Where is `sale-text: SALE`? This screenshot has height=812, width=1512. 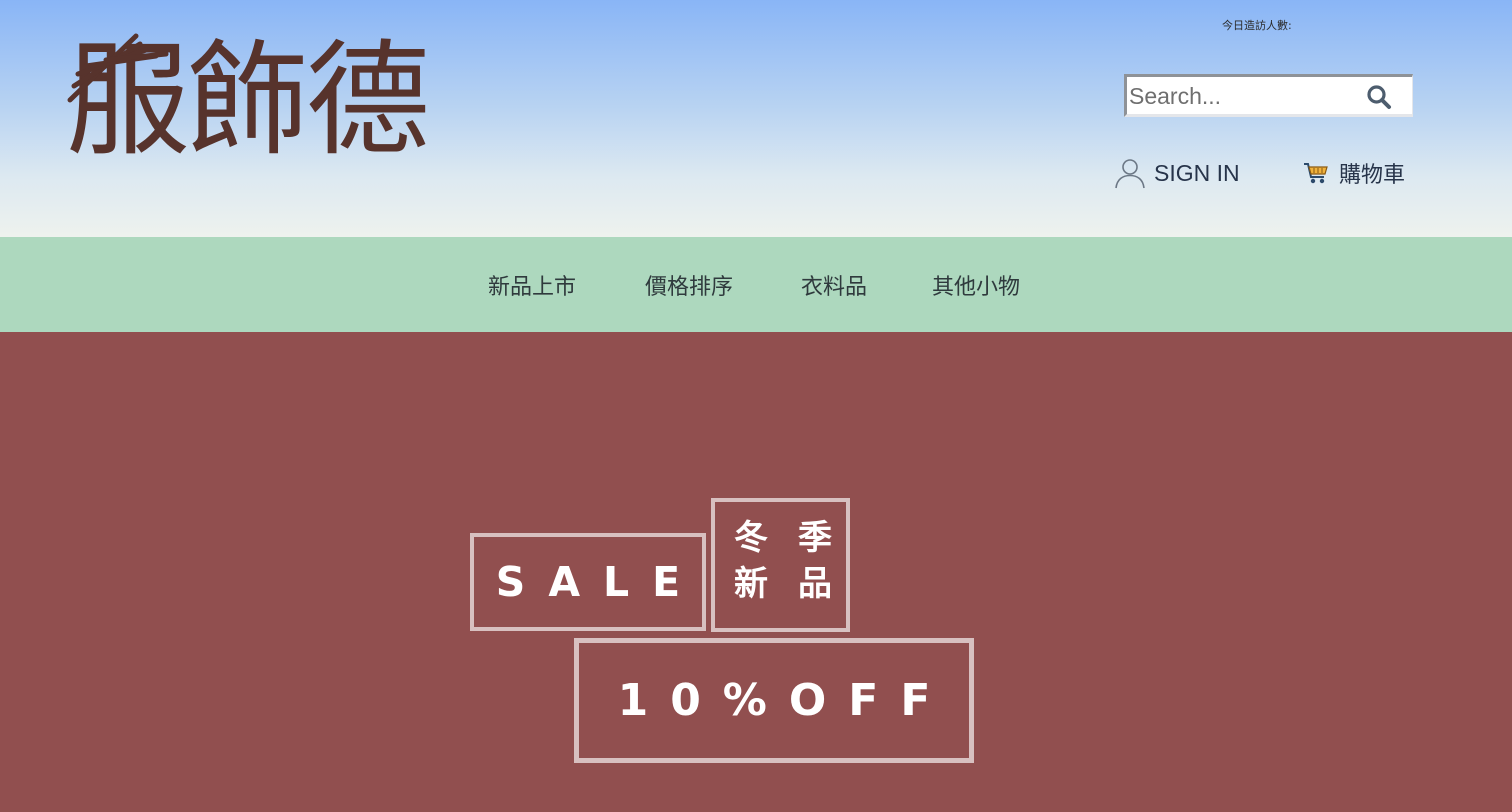
sale-text: SALE is located at coordinates (599, 582).